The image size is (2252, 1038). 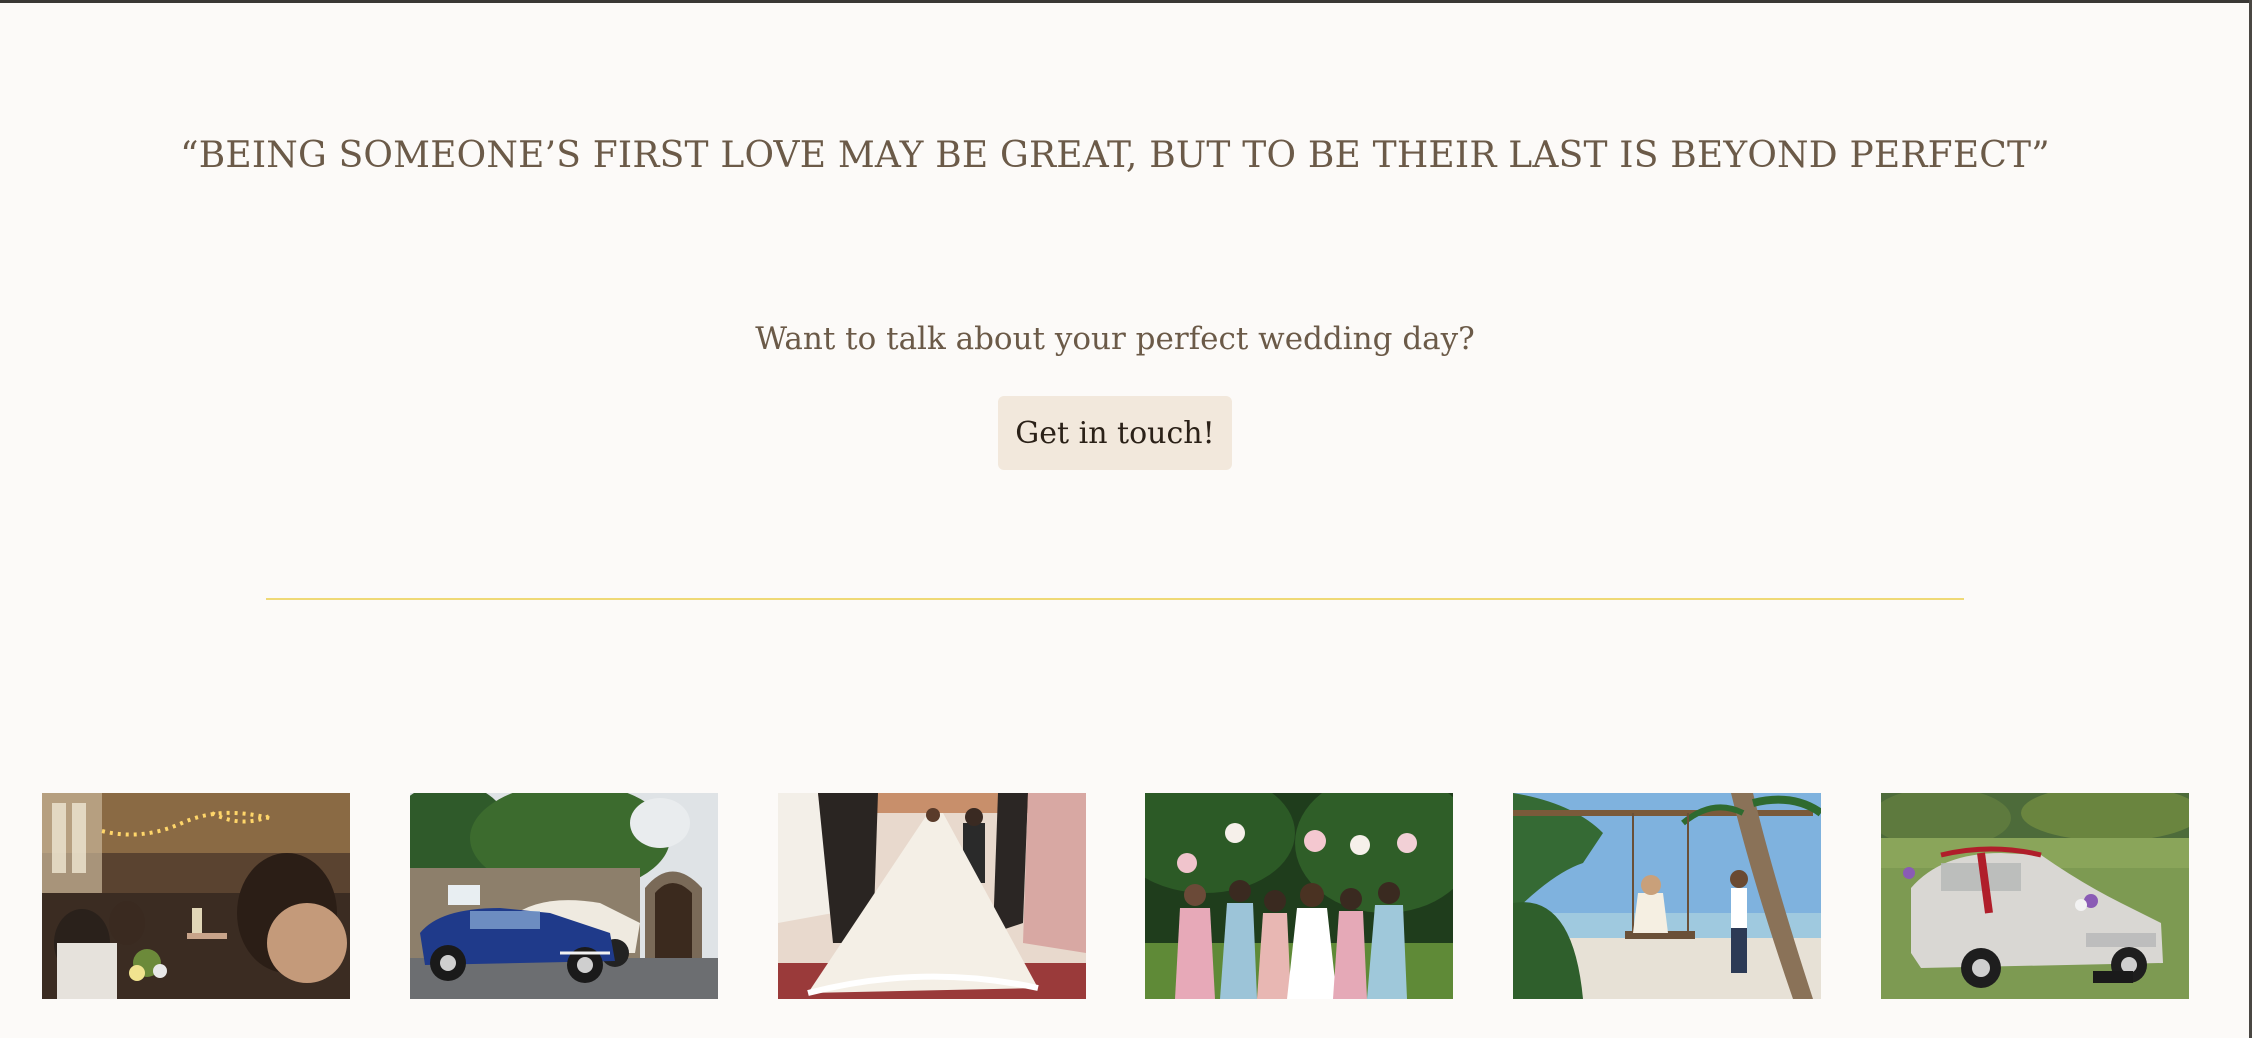 I want to click on beach-swing-couple-photo, so click(x=1667, y=896).